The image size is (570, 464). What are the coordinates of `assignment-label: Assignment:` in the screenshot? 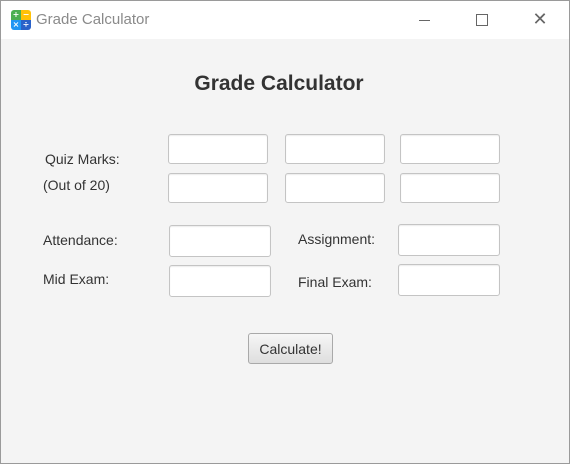 It's located at (337, 239).